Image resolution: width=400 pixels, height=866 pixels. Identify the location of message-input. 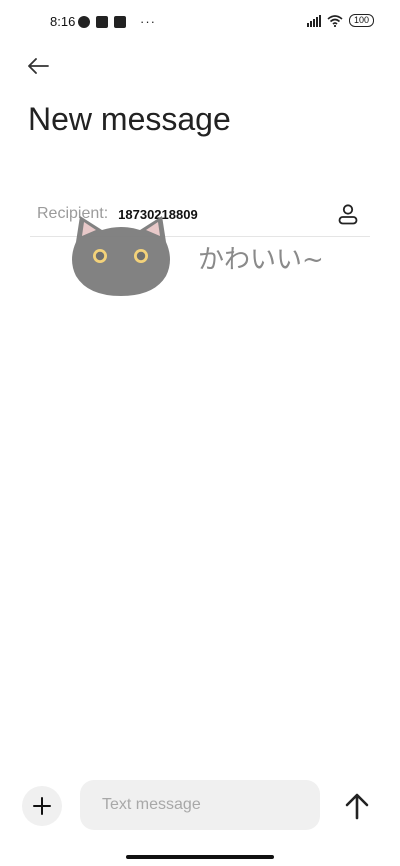
(200, 805).